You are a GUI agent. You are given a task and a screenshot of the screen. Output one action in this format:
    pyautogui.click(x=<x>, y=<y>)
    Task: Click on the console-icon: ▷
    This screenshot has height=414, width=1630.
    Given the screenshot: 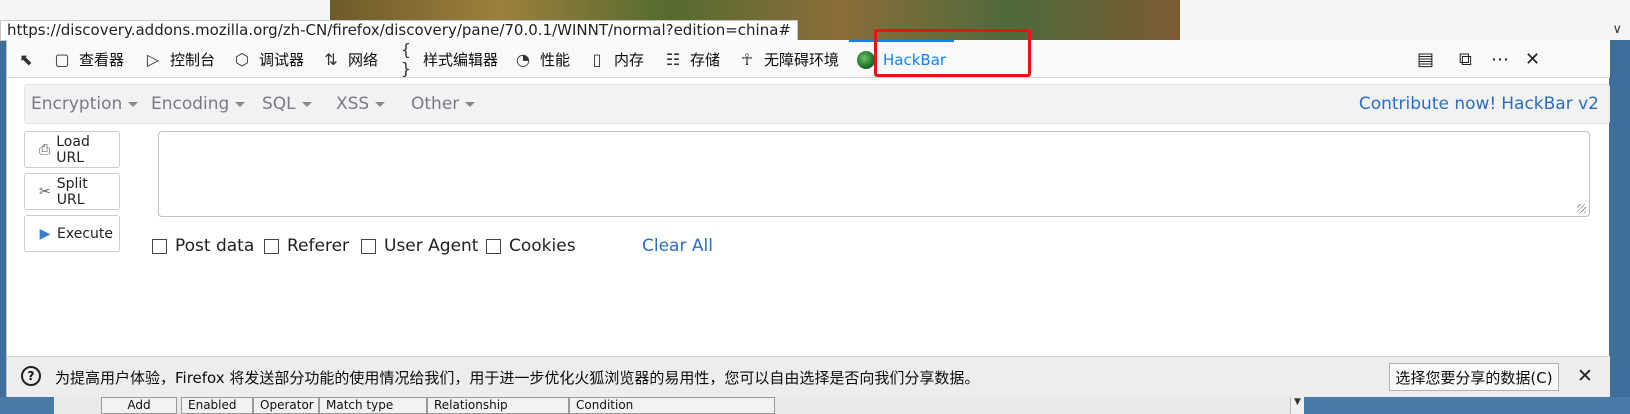 What is the action you would take?
    pyautogui.click(x=153, y=59)
    